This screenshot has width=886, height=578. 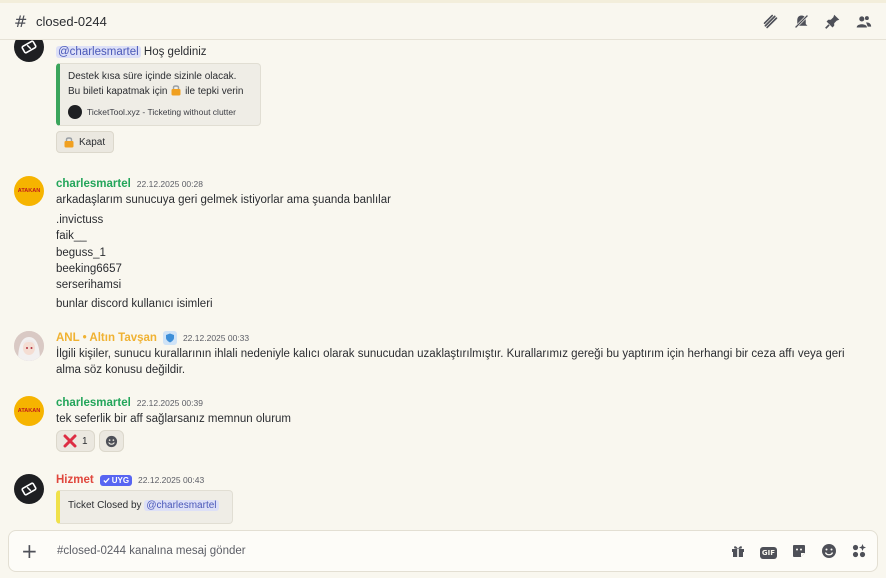 What do you see at coordinates (152, 76) in the screenshot?
I see `embed-description: Destek kısa süre içinde sizinle olacak.` at bounding box center [152, 76].